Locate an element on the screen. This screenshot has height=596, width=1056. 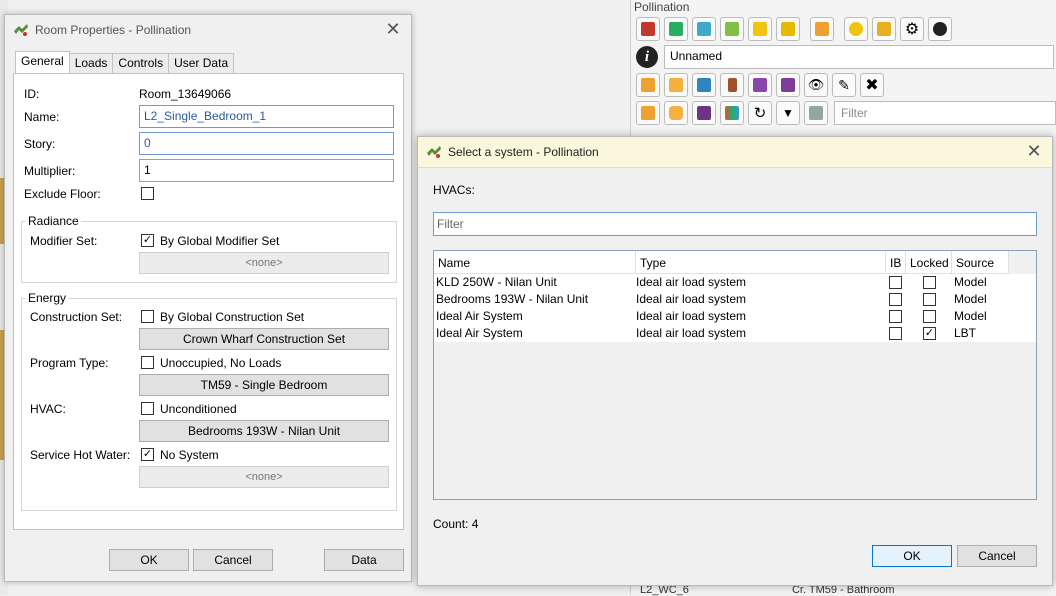
gear-icon: ⚙ is located at coordinates (912, 29).